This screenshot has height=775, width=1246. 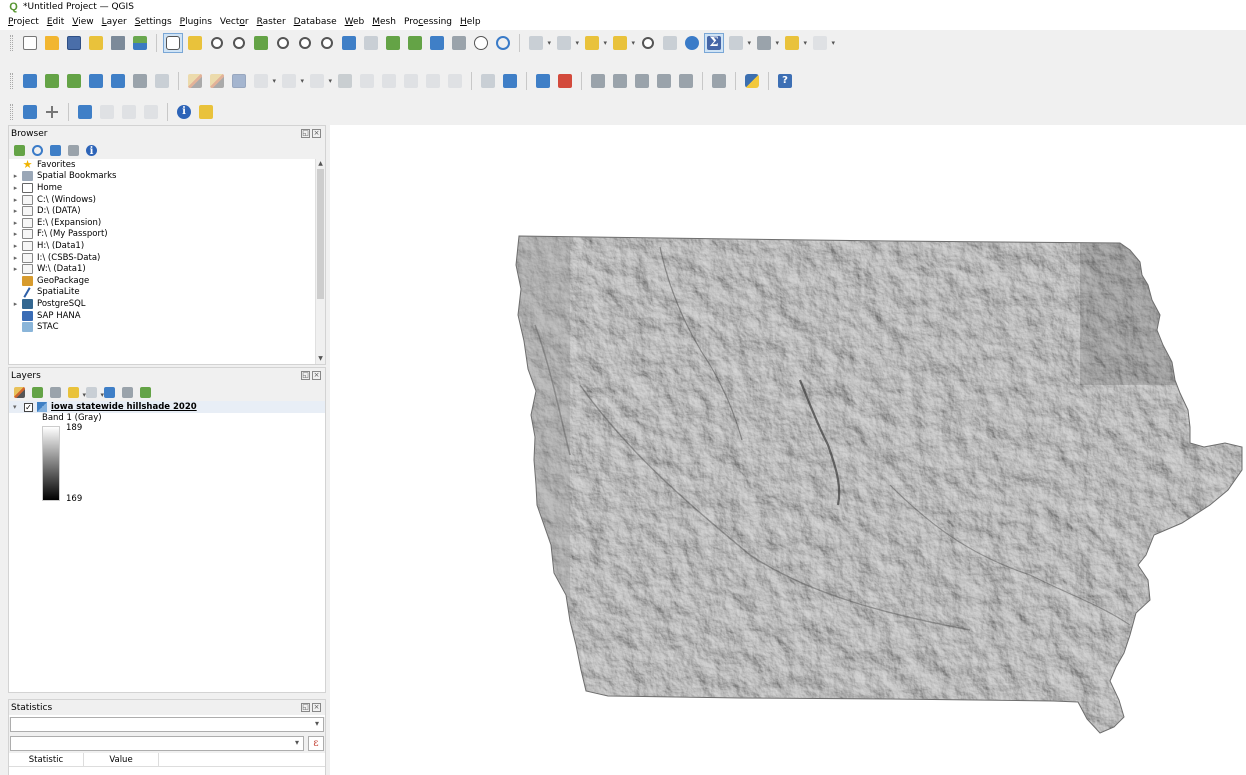 I want to click on pan-to-selection-button, so click(x=195, y=43).